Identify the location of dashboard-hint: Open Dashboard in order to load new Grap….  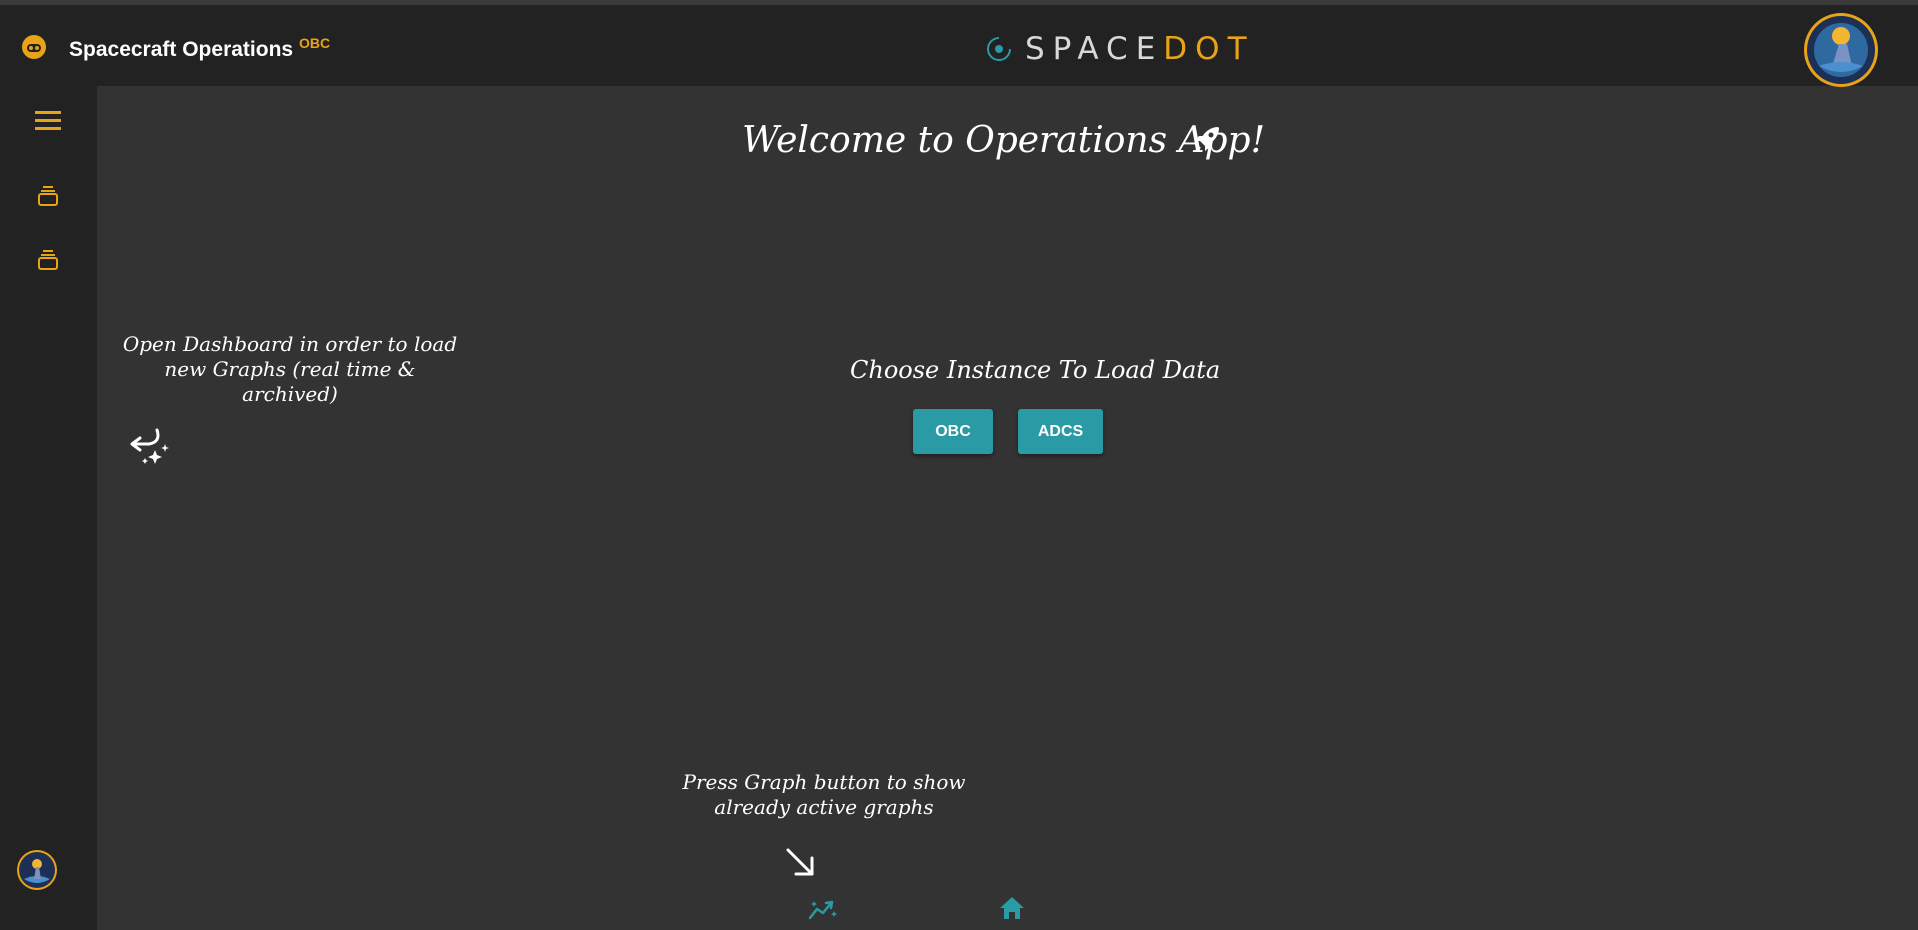
(290, 369).